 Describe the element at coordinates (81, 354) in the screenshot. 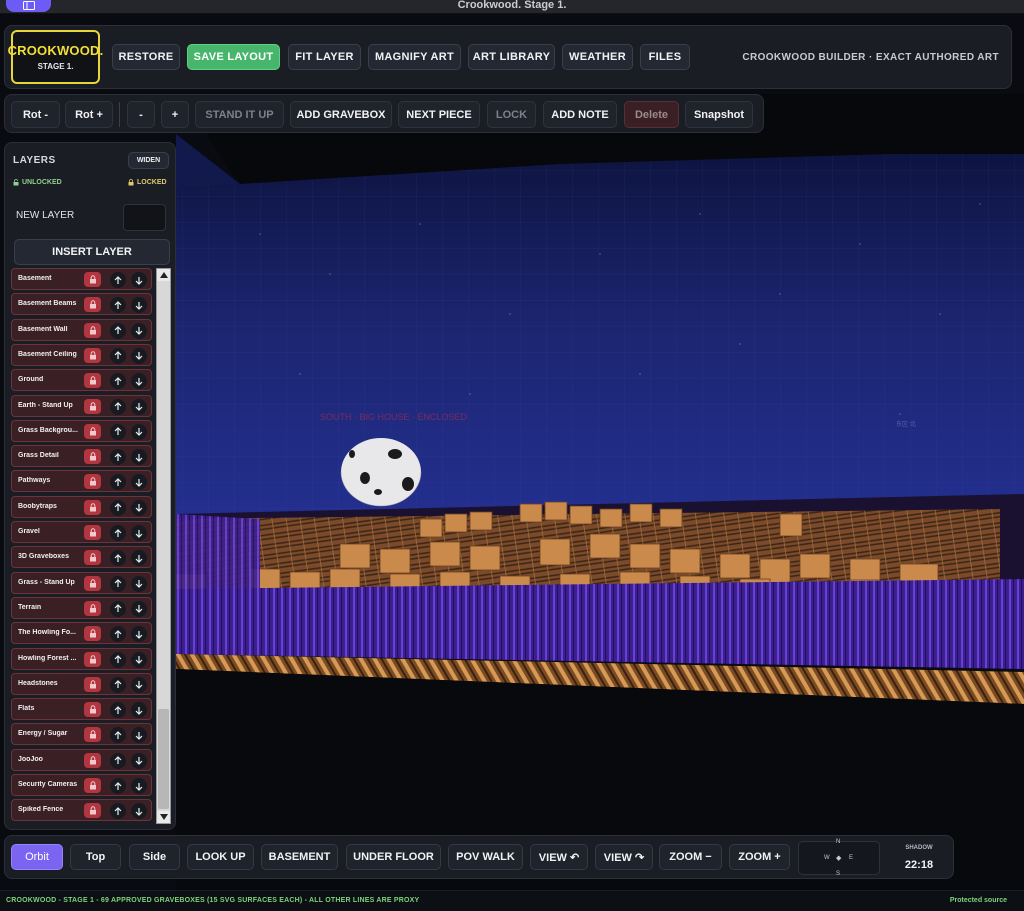

I see `layer-row: Basement Ceiling` at that location.